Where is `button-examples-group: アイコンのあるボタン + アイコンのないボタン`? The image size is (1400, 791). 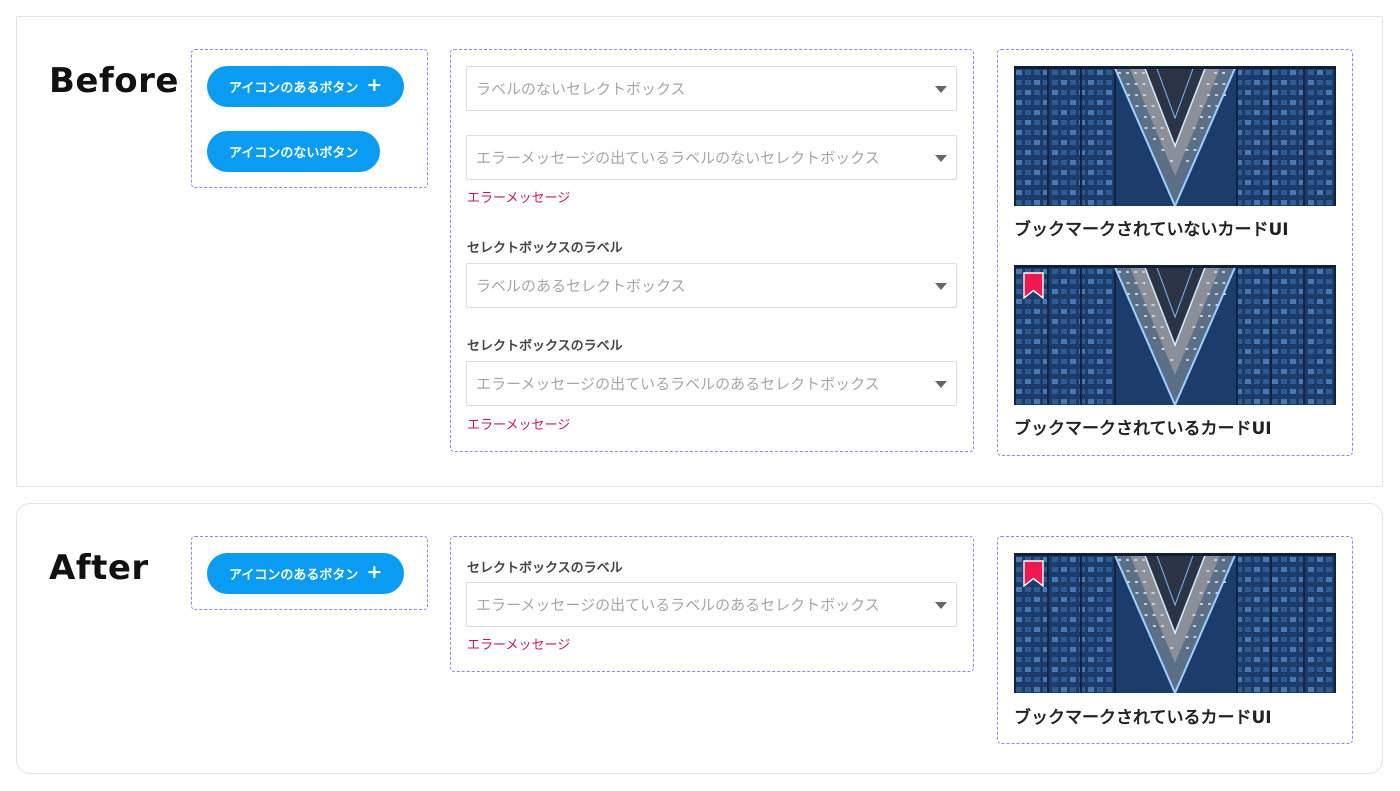 button-examples-group: アイコンのあるボタン + アイコンのないボタン is located at coordinates (309, 118).